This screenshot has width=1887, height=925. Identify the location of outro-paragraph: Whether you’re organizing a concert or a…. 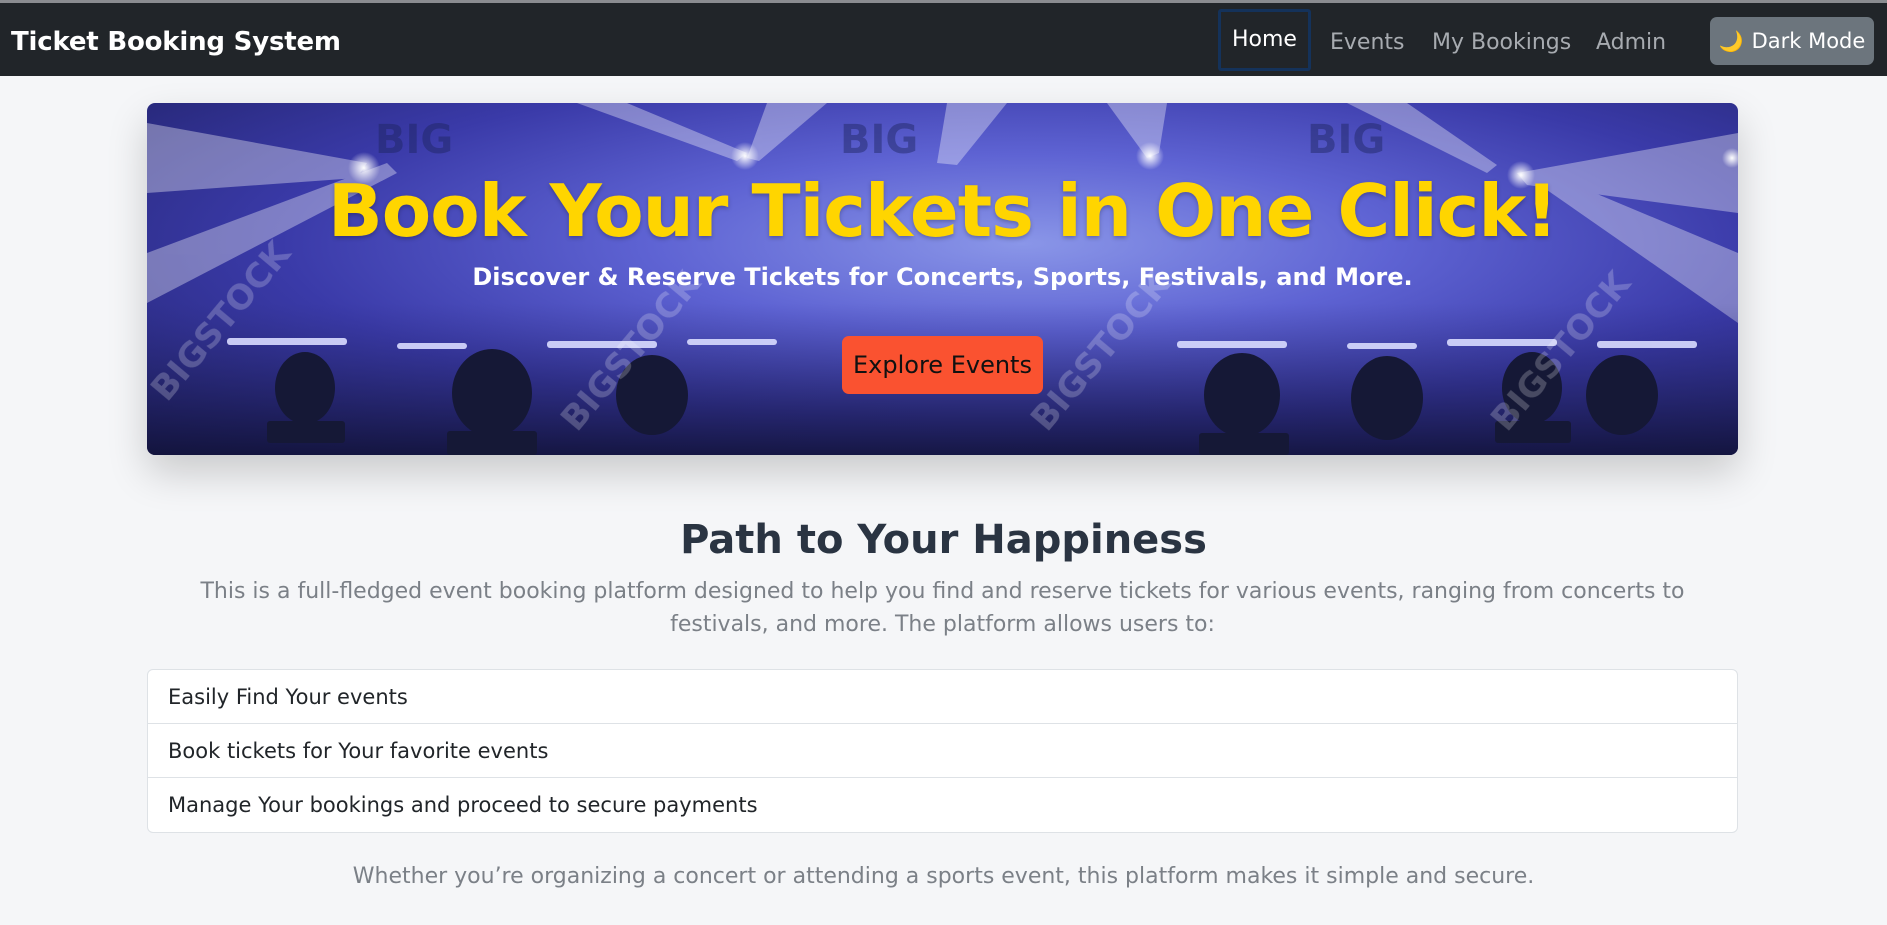
(943, 876).